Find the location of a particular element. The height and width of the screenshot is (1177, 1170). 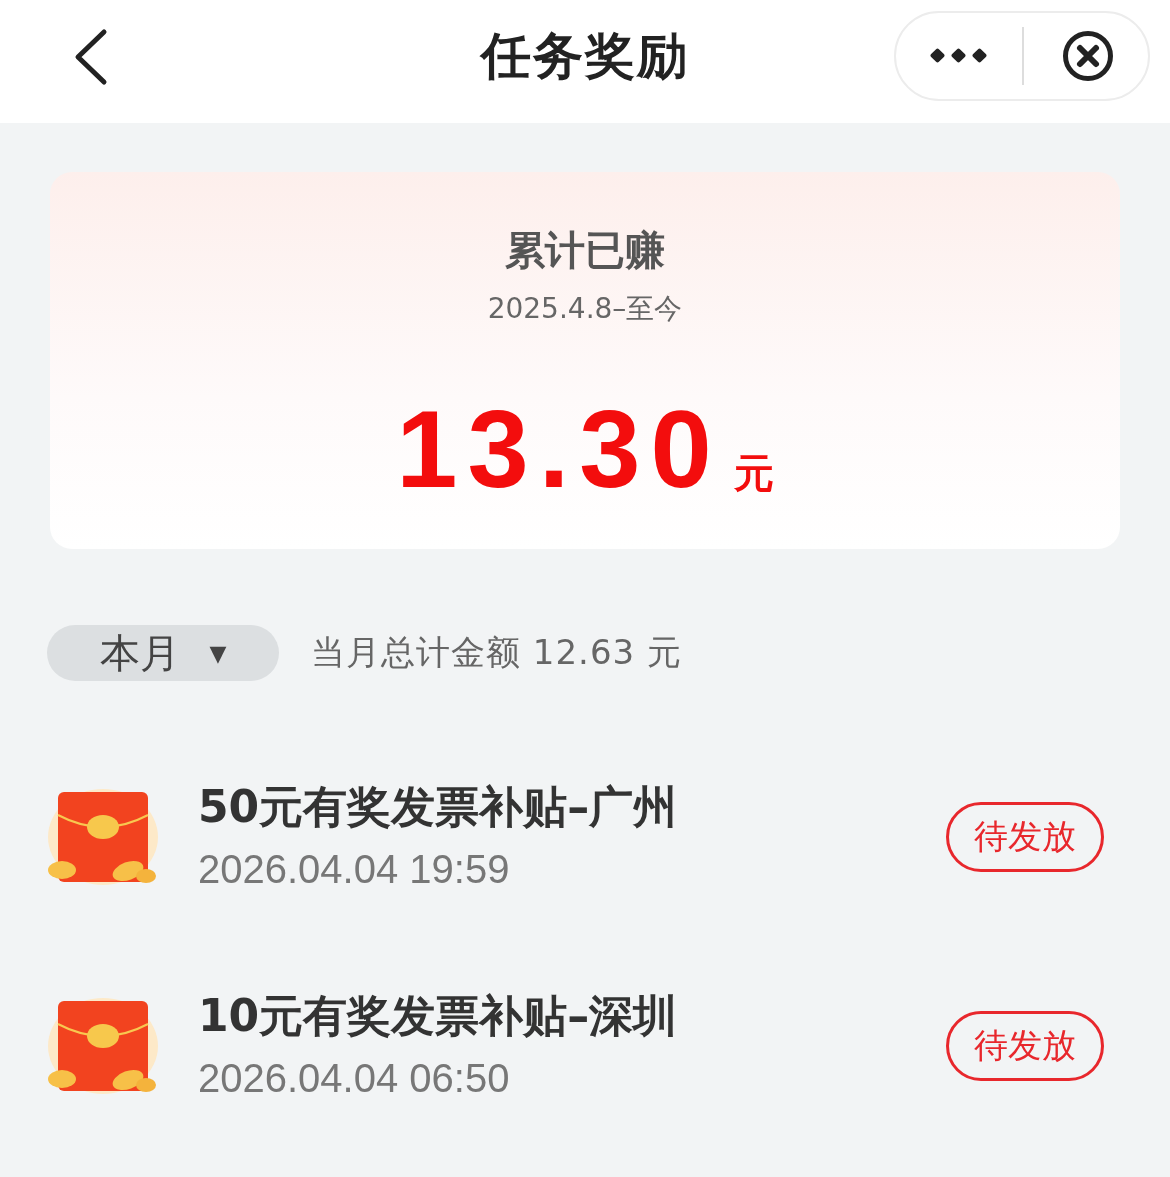

currency-unit: 元 is located at coordinates (753, 473).